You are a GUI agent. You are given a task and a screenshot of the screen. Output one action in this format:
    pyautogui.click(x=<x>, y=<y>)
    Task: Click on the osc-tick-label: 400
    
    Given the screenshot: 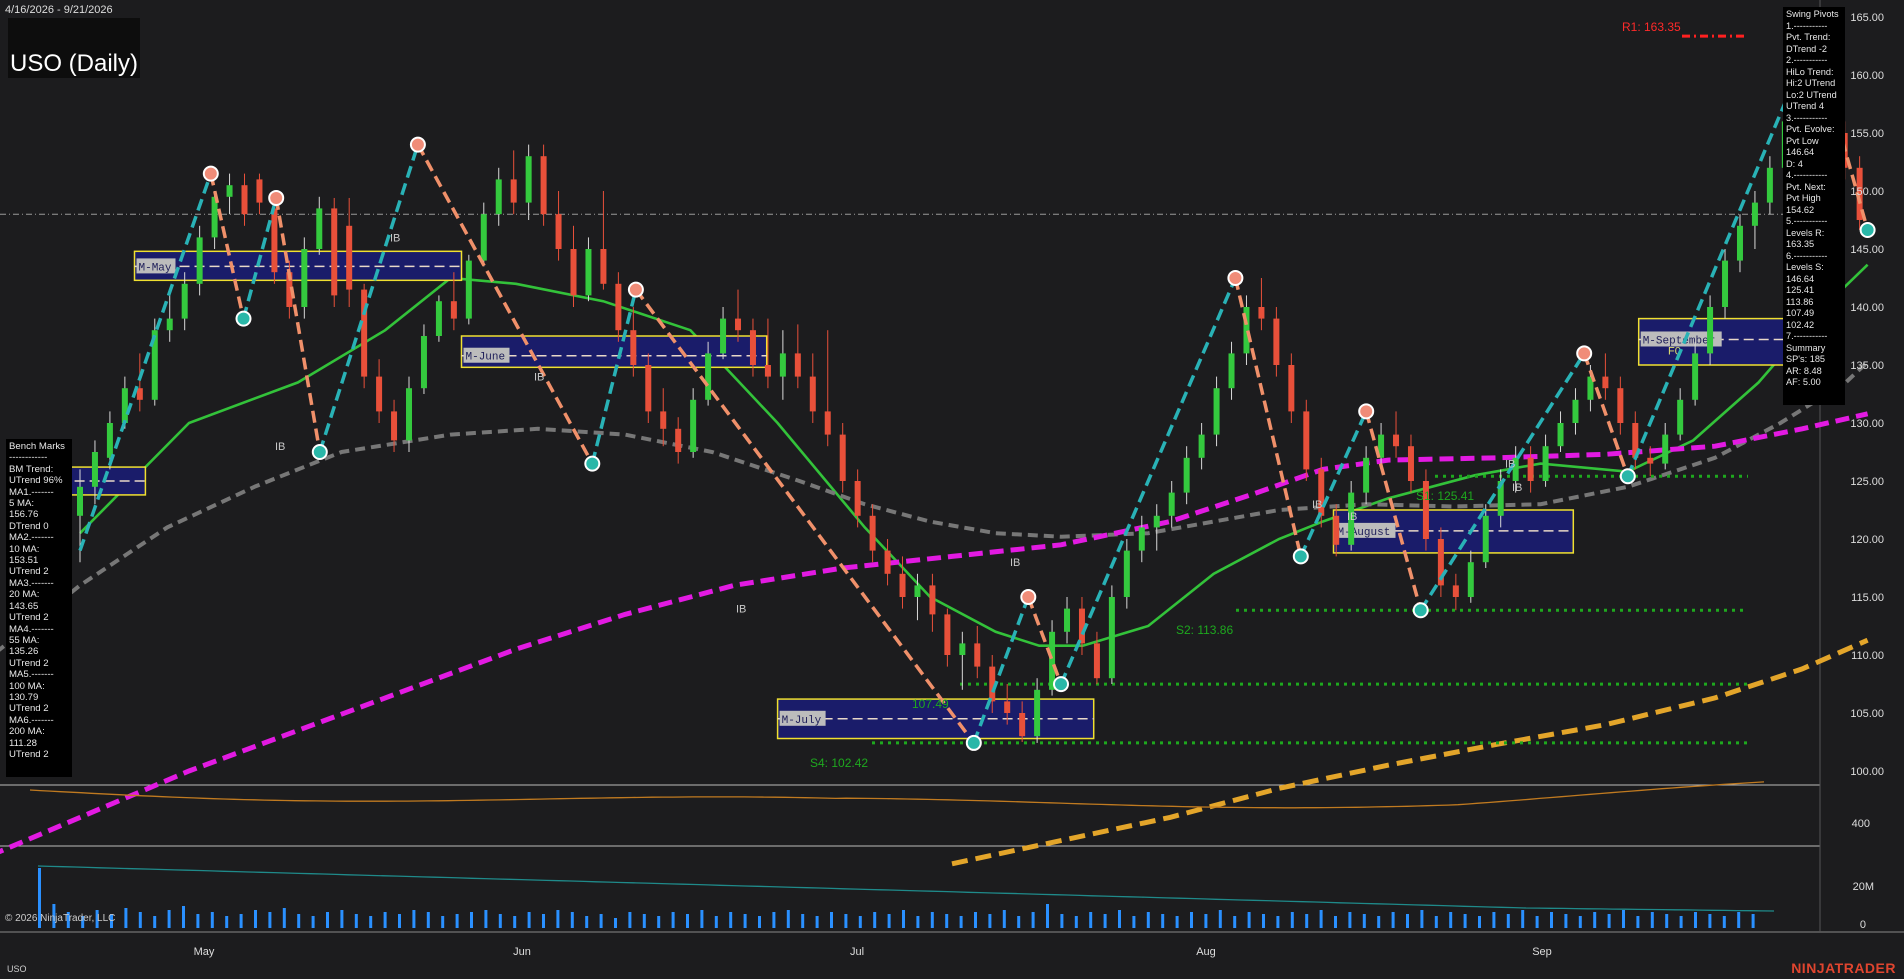 What is the action you would take?
    pyautogui.click(x=1861, y=824)
    